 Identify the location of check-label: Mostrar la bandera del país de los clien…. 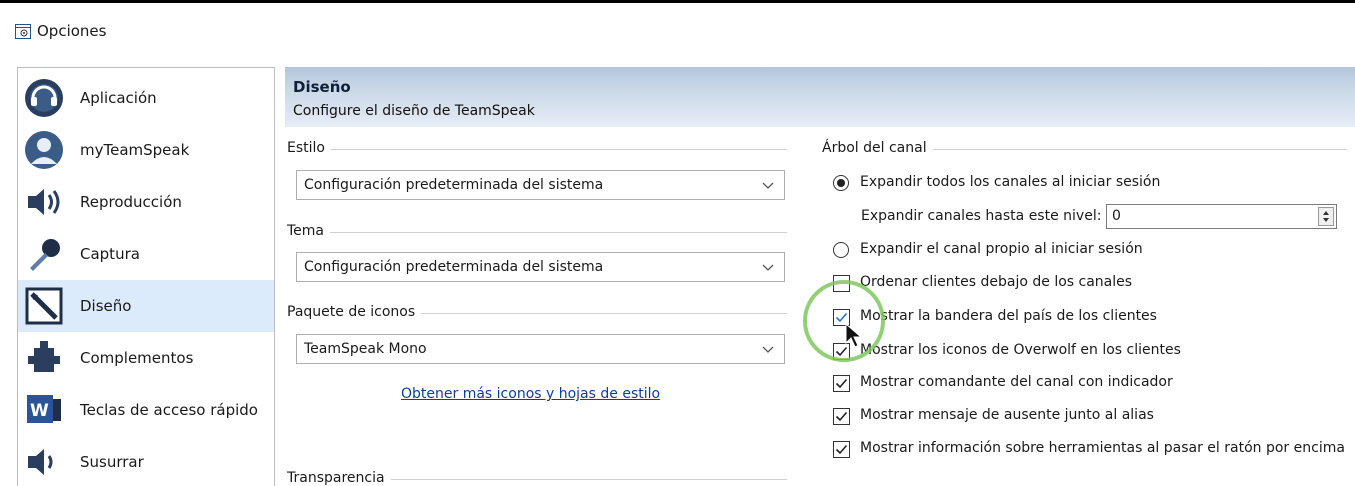
(1008, 316).